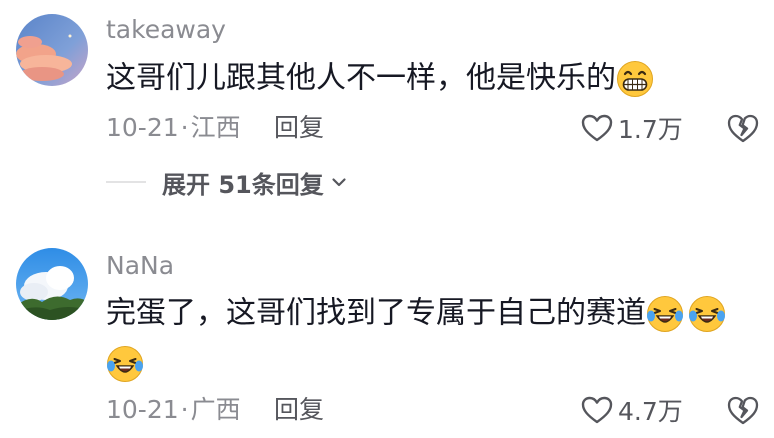 This screenshot has height=438, width=774. Describe the element at coordinates (126, 182) in the screenshot. I see `divider-line` at that location.